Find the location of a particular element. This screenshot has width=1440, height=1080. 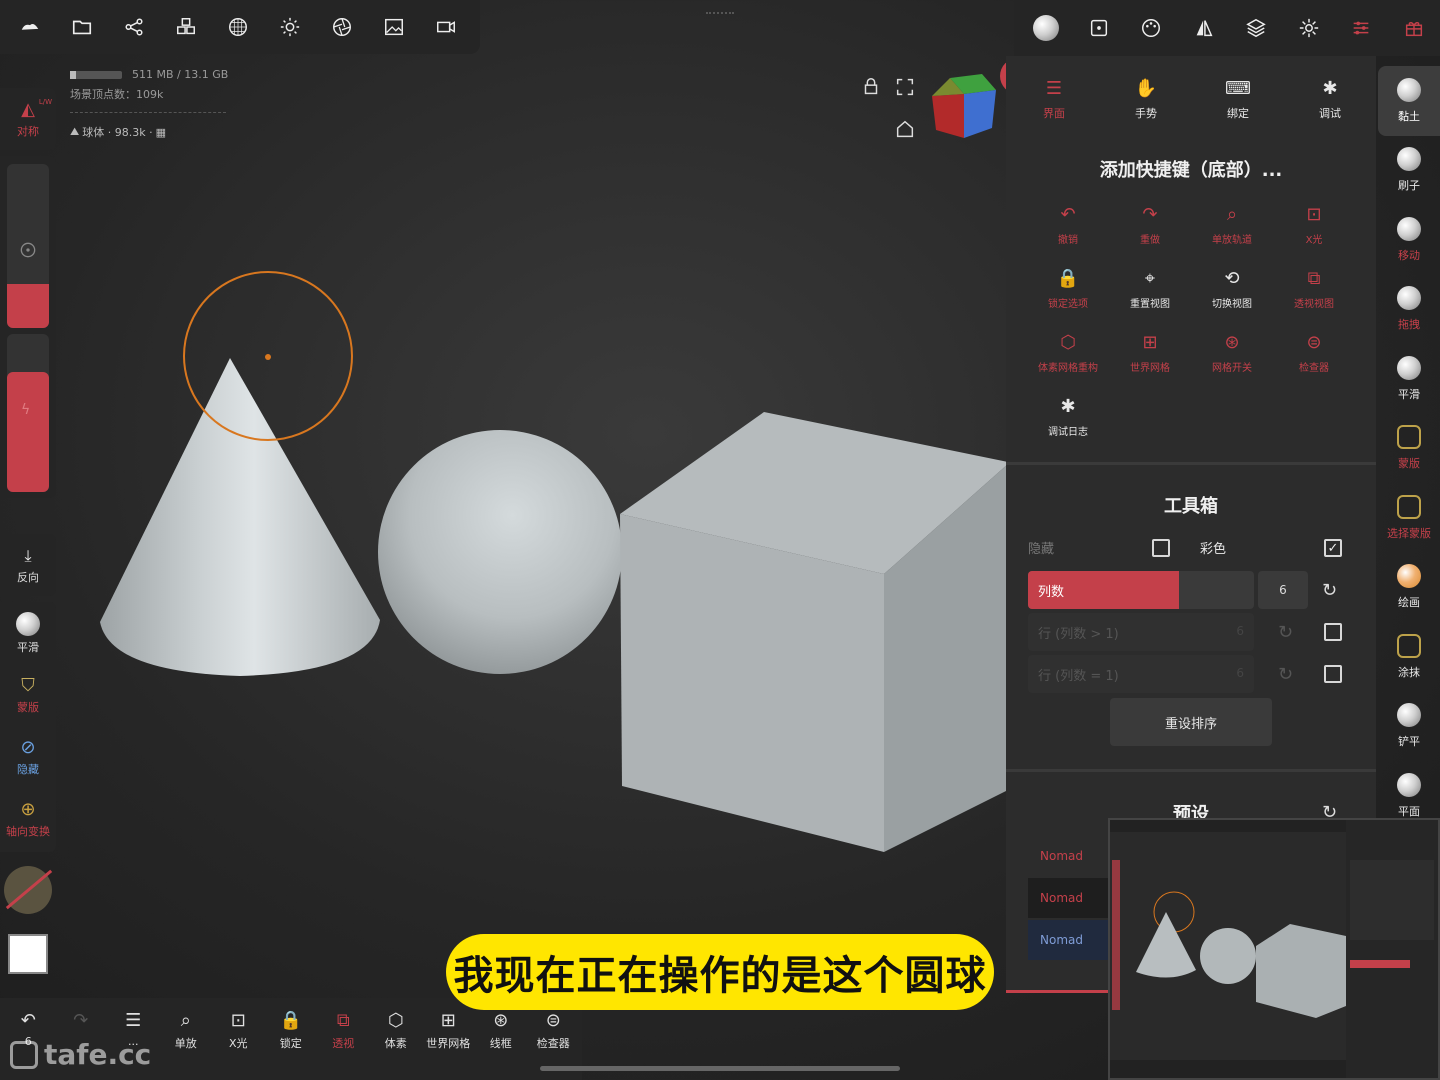

tool-button: 选择蒙版 is located at coordinates (1409, 518).